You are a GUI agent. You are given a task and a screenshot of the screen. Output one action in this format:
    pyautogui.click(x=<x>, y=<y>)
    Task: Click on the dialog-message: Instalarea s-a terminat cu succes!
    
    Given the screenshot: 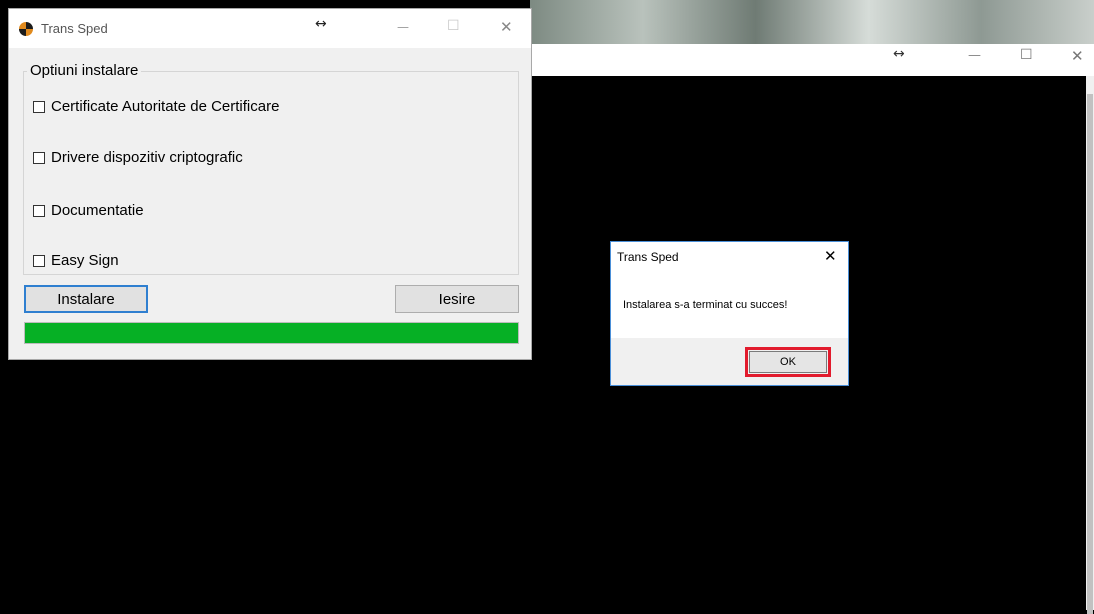 What is the action you would take?
    pyautogui.click(x=705, y=305)
    